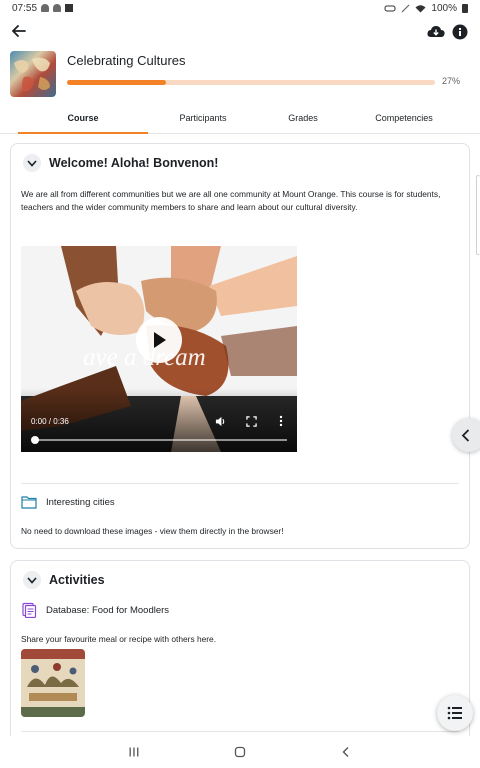 The width and height of the screenshot is (480, 768). What do you see at coordinates (405, 8) in the screenshot?
I see `no-signal-icon` at bounding box center [405, 8].